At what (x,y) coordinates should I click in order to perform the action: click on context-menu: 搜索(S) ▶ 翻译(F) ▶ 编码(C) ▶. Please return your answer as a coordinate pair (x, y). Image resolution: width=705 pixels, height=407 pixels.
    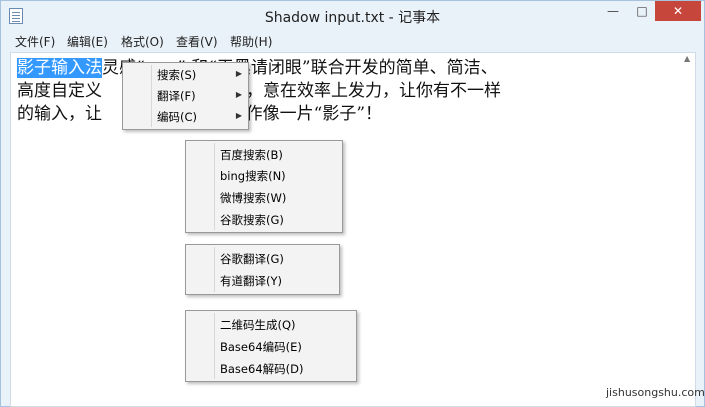
    Looking at the image, I should click on (185, 96).